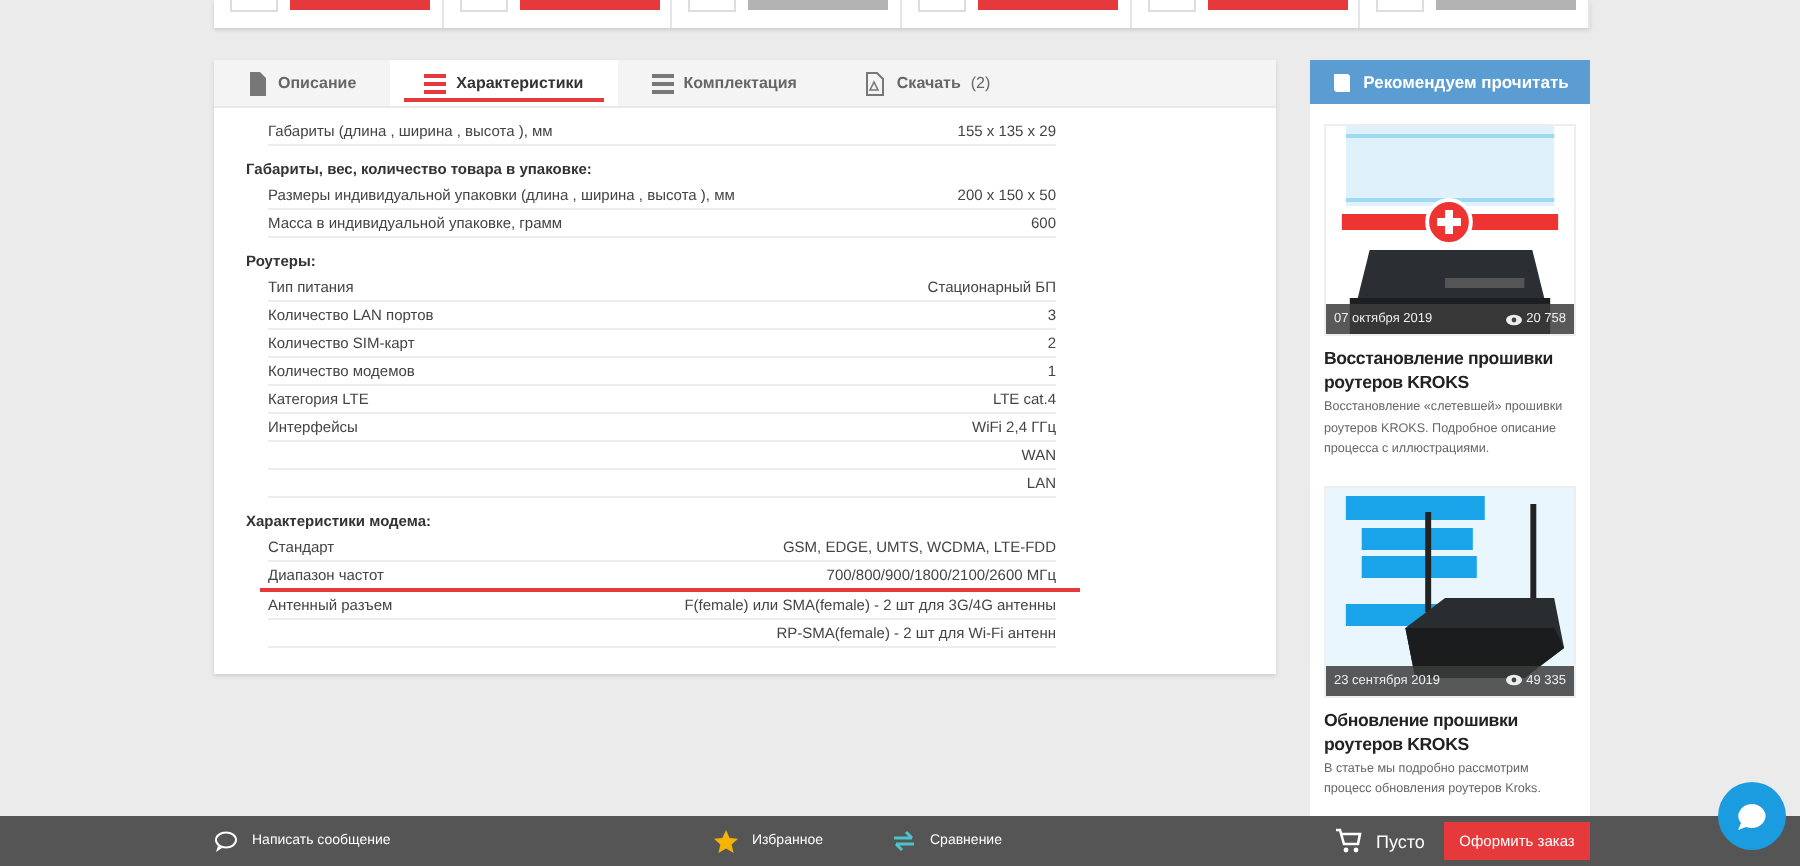  What do you see at coordinates (258, 83) in the screenshot?
I see `document-icon` at bounding box center [258, 83].